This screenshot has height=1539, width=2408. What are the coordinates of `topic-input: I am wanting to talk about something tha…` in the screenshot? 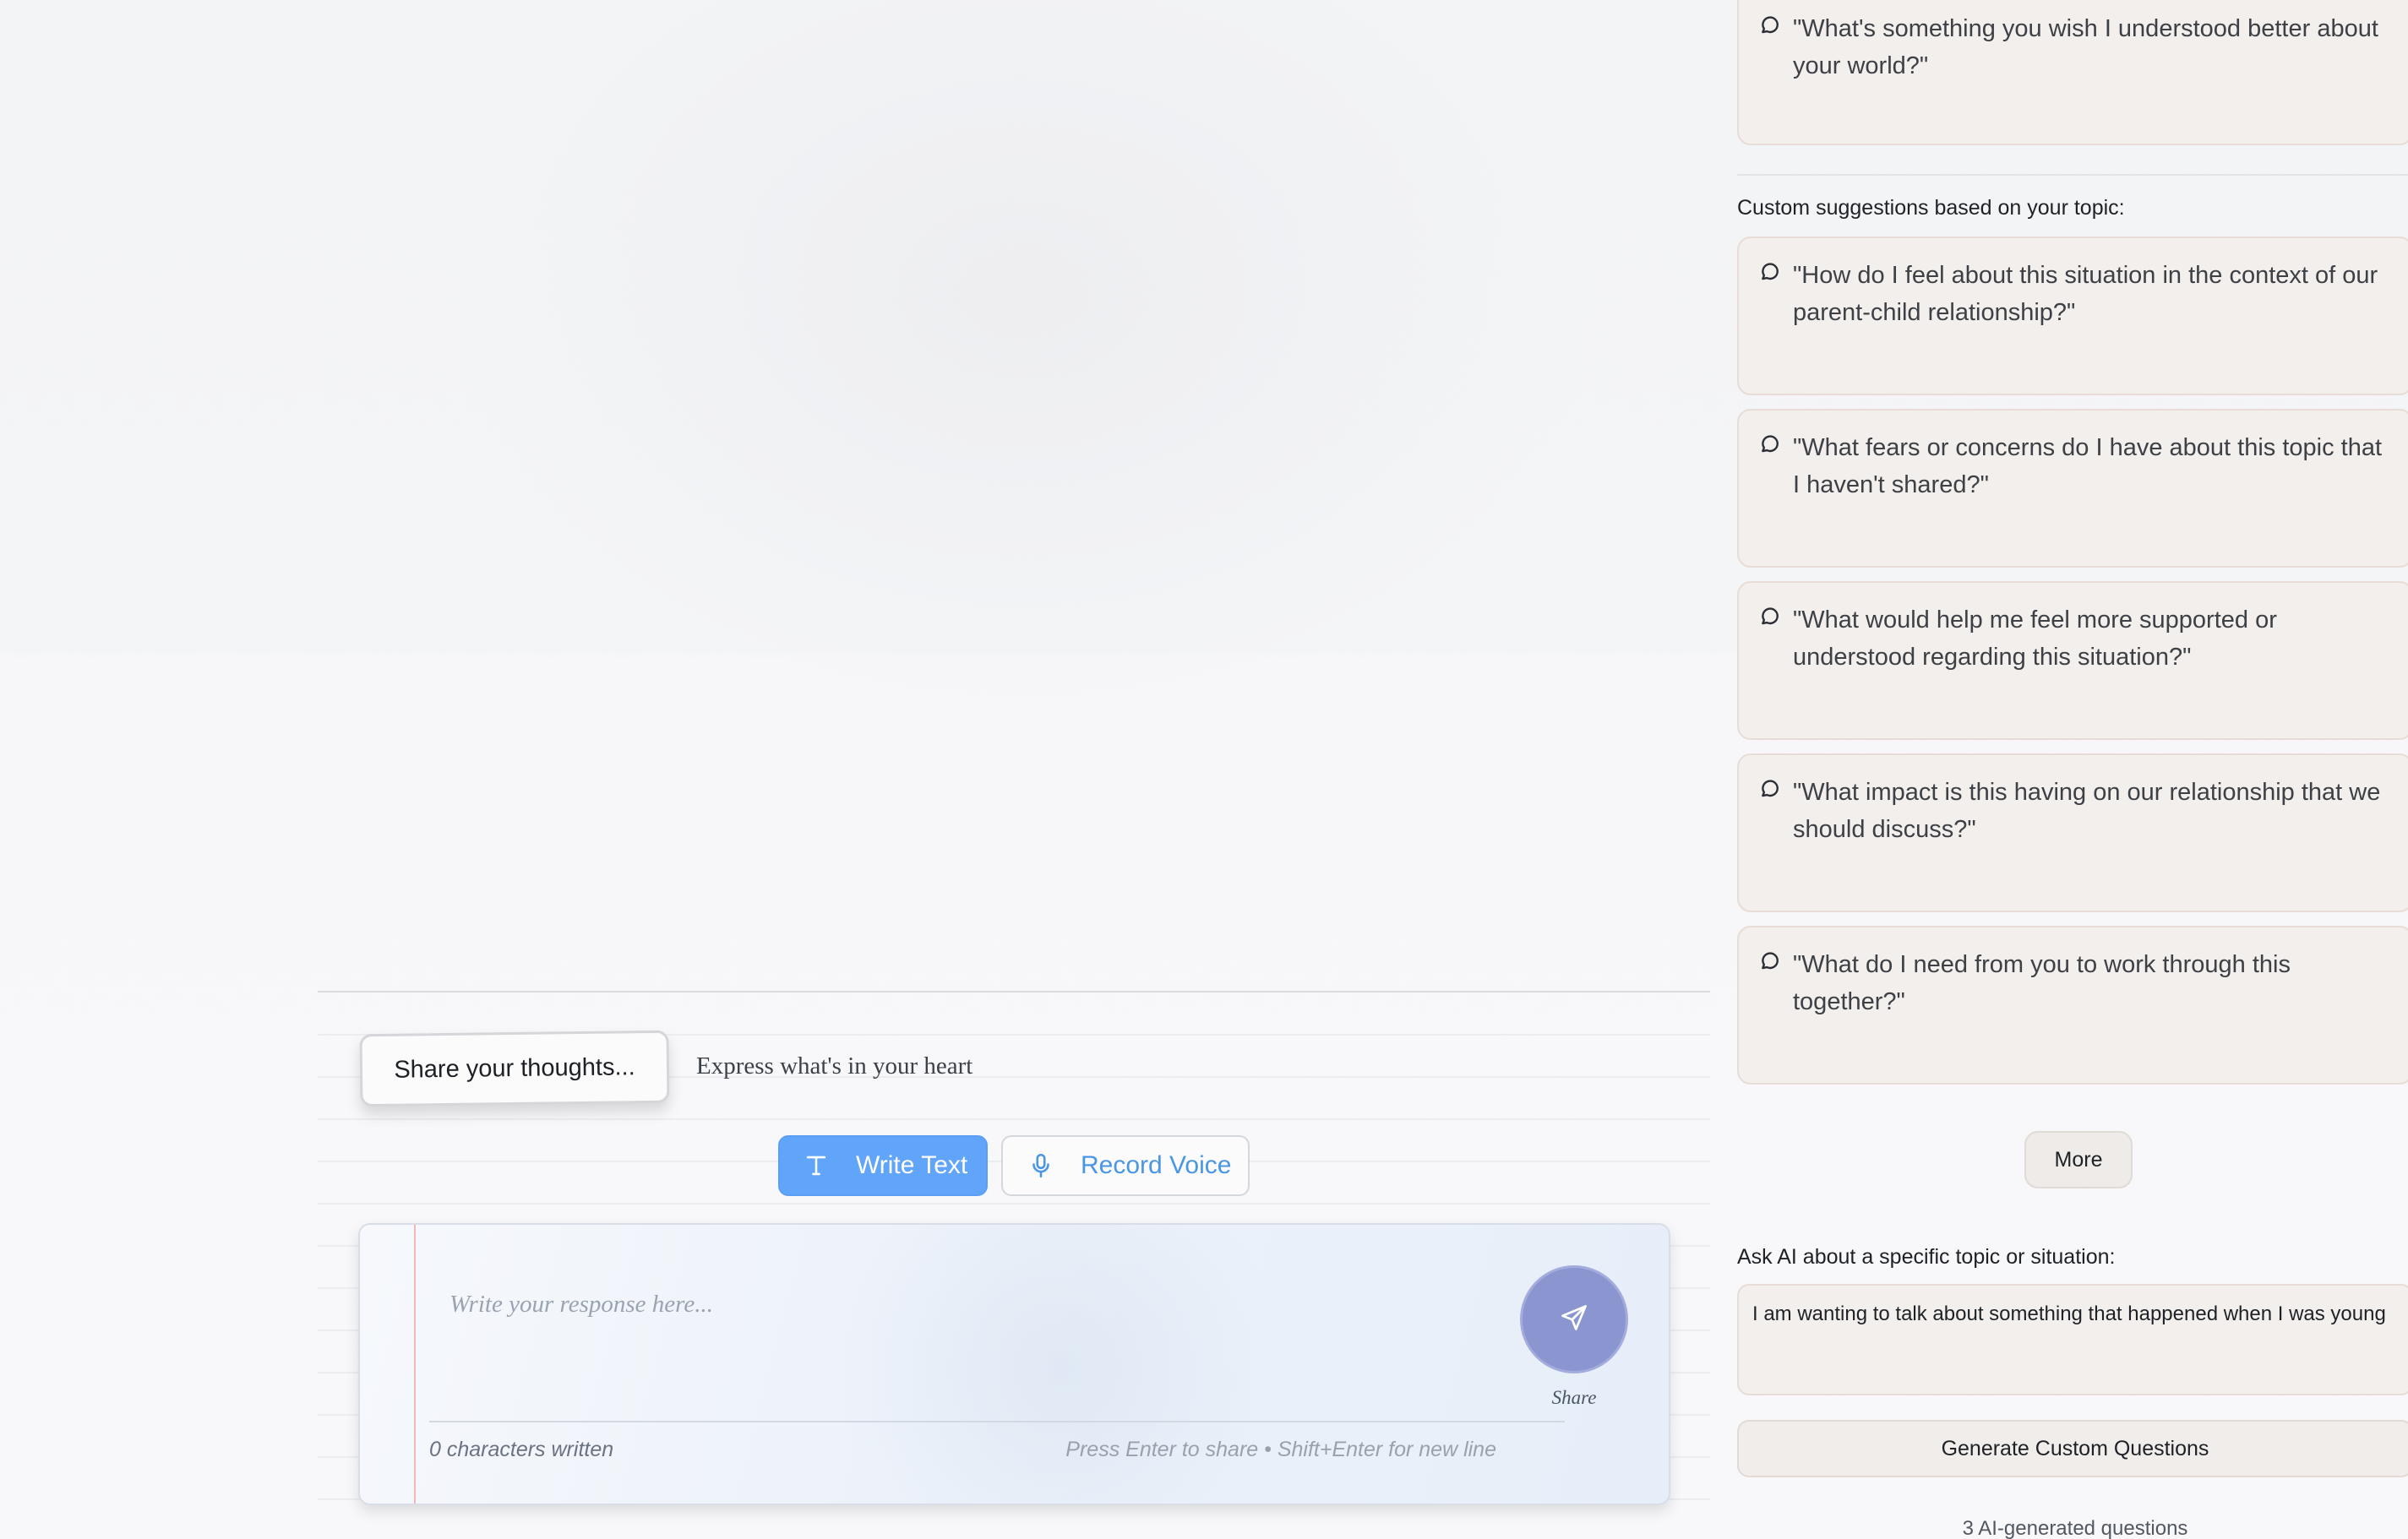 It's located at (2072, 1339).